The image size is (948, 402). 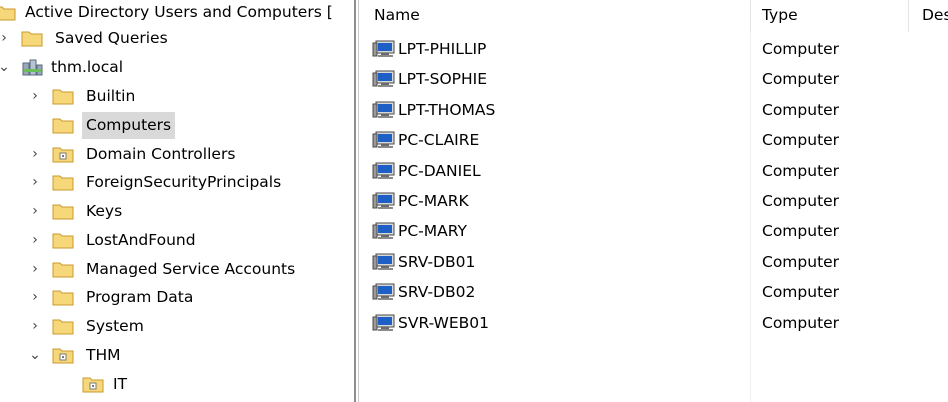 What do you see at coordinates (442, 49) in the screenshot?
I see `cell-name: LPT-PHILLIP` at bounding box center [442, 49].